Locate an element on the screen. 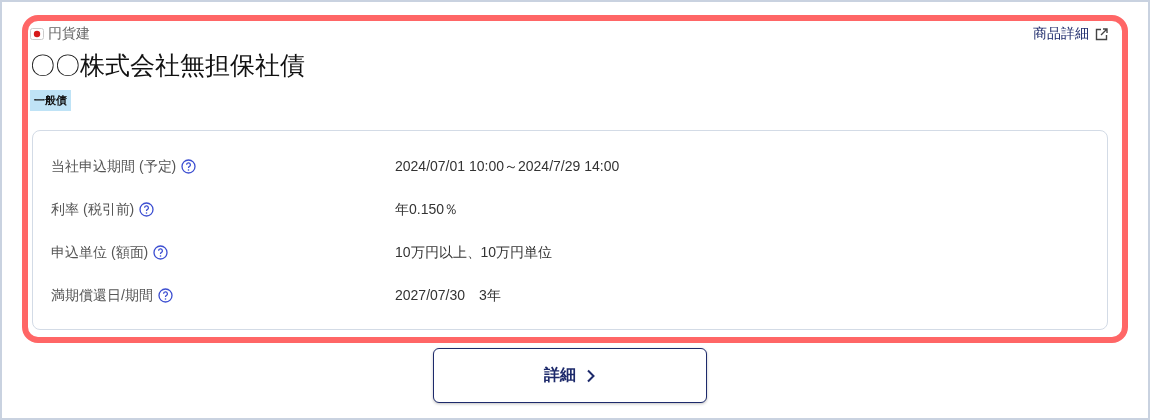  row-value: 10万円以上、10万円単位 is located at coordinates (474, 252).